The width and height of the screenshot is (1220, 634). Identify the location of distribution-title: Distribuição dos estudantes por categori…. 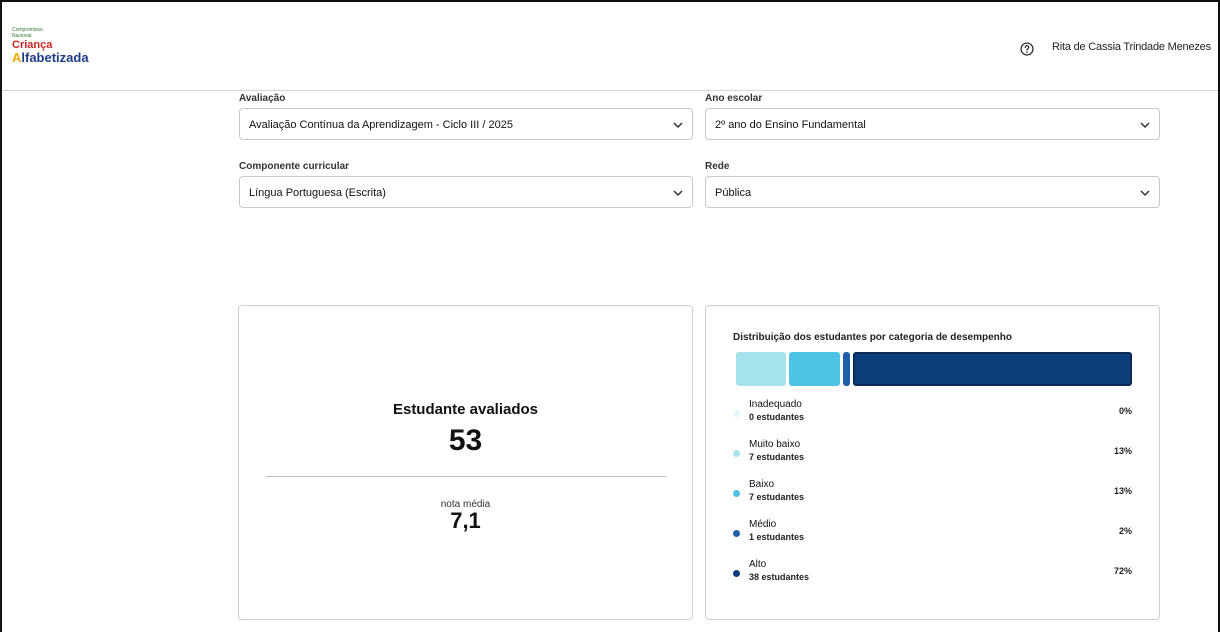
(872, 337).